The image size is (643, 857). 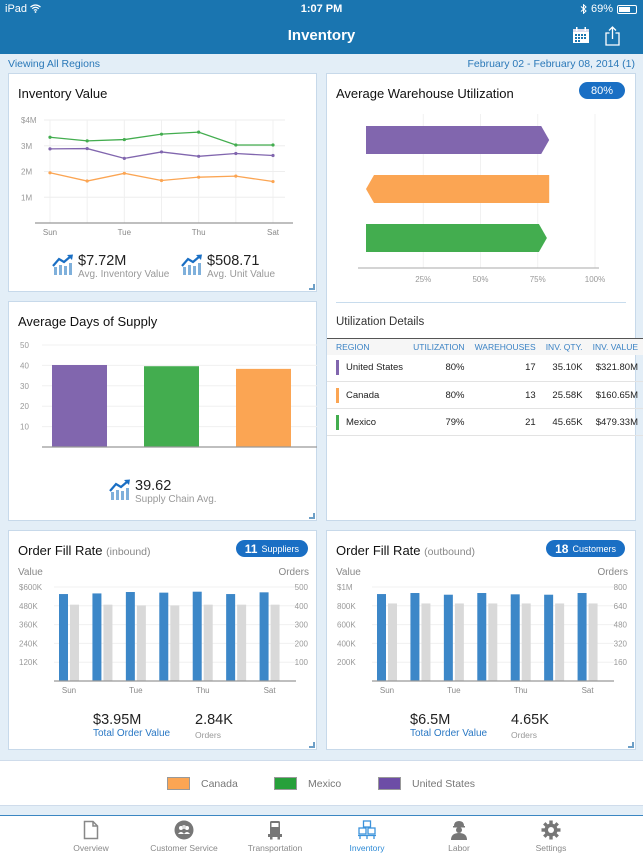 I want to click on tab-label: Settings, so click(x=551, y=848).